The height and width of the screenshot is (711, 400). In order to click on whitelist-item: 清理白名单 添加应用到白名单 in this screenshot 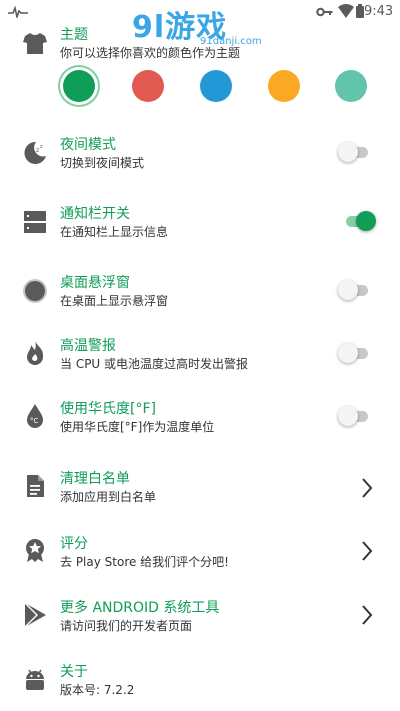, I will do `click(200, 493)`.